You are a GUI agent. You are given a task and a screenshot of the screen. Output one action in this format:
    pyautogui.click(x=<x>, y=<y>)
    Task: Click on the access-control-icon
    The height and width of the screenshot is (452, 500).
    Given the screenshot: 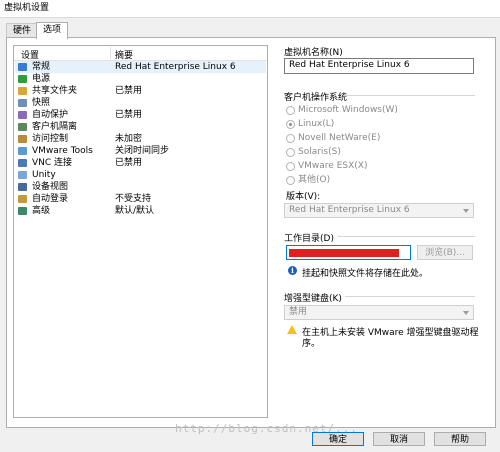 What is the action you would take?
    pyautogui.click(x=22, y=139)
    